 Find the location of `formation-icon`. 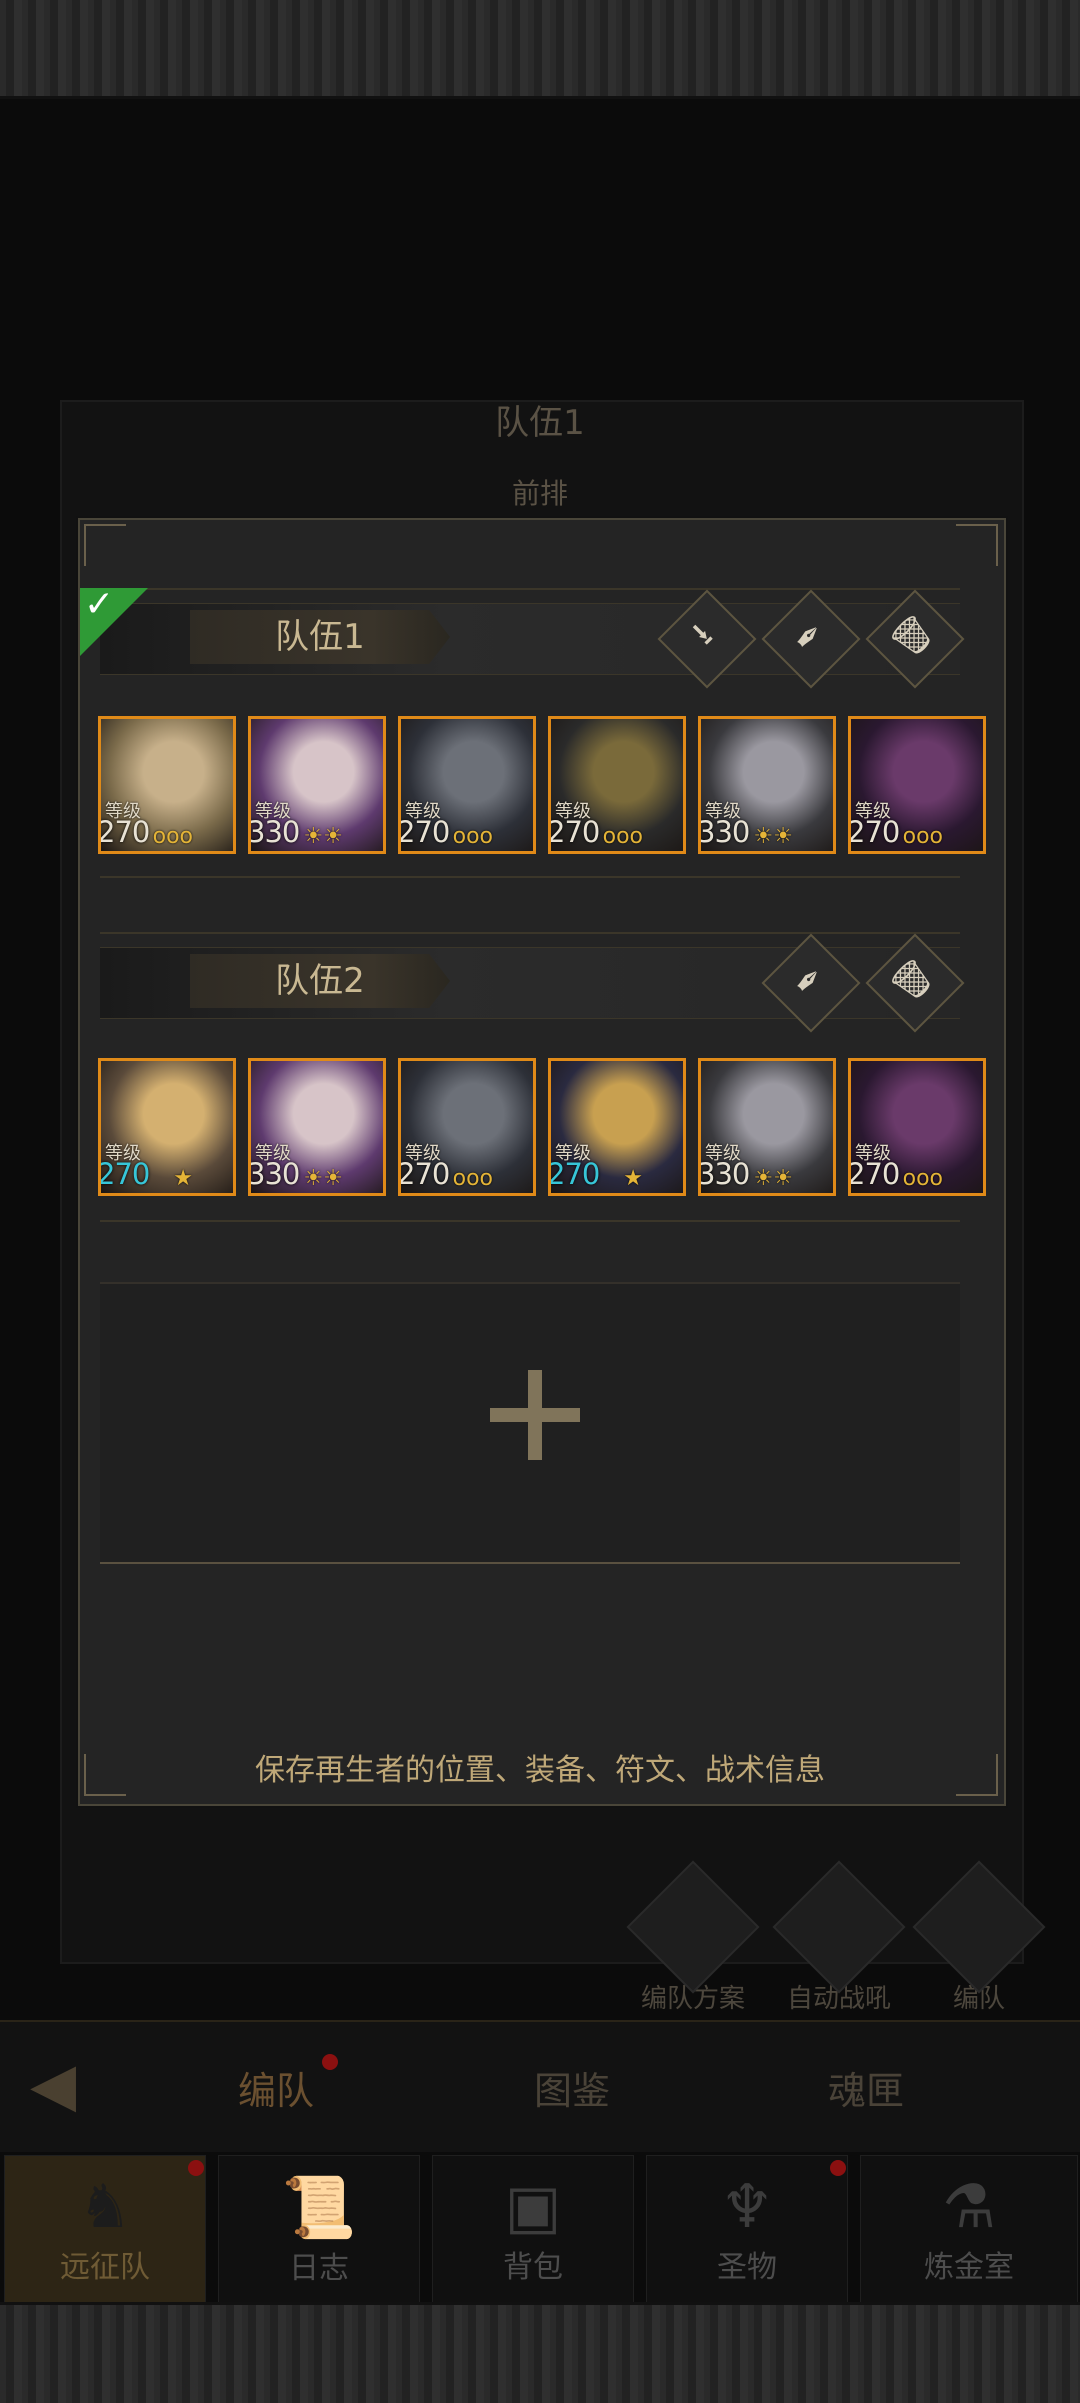

formation-icon is located at coordinates (979, 1927).